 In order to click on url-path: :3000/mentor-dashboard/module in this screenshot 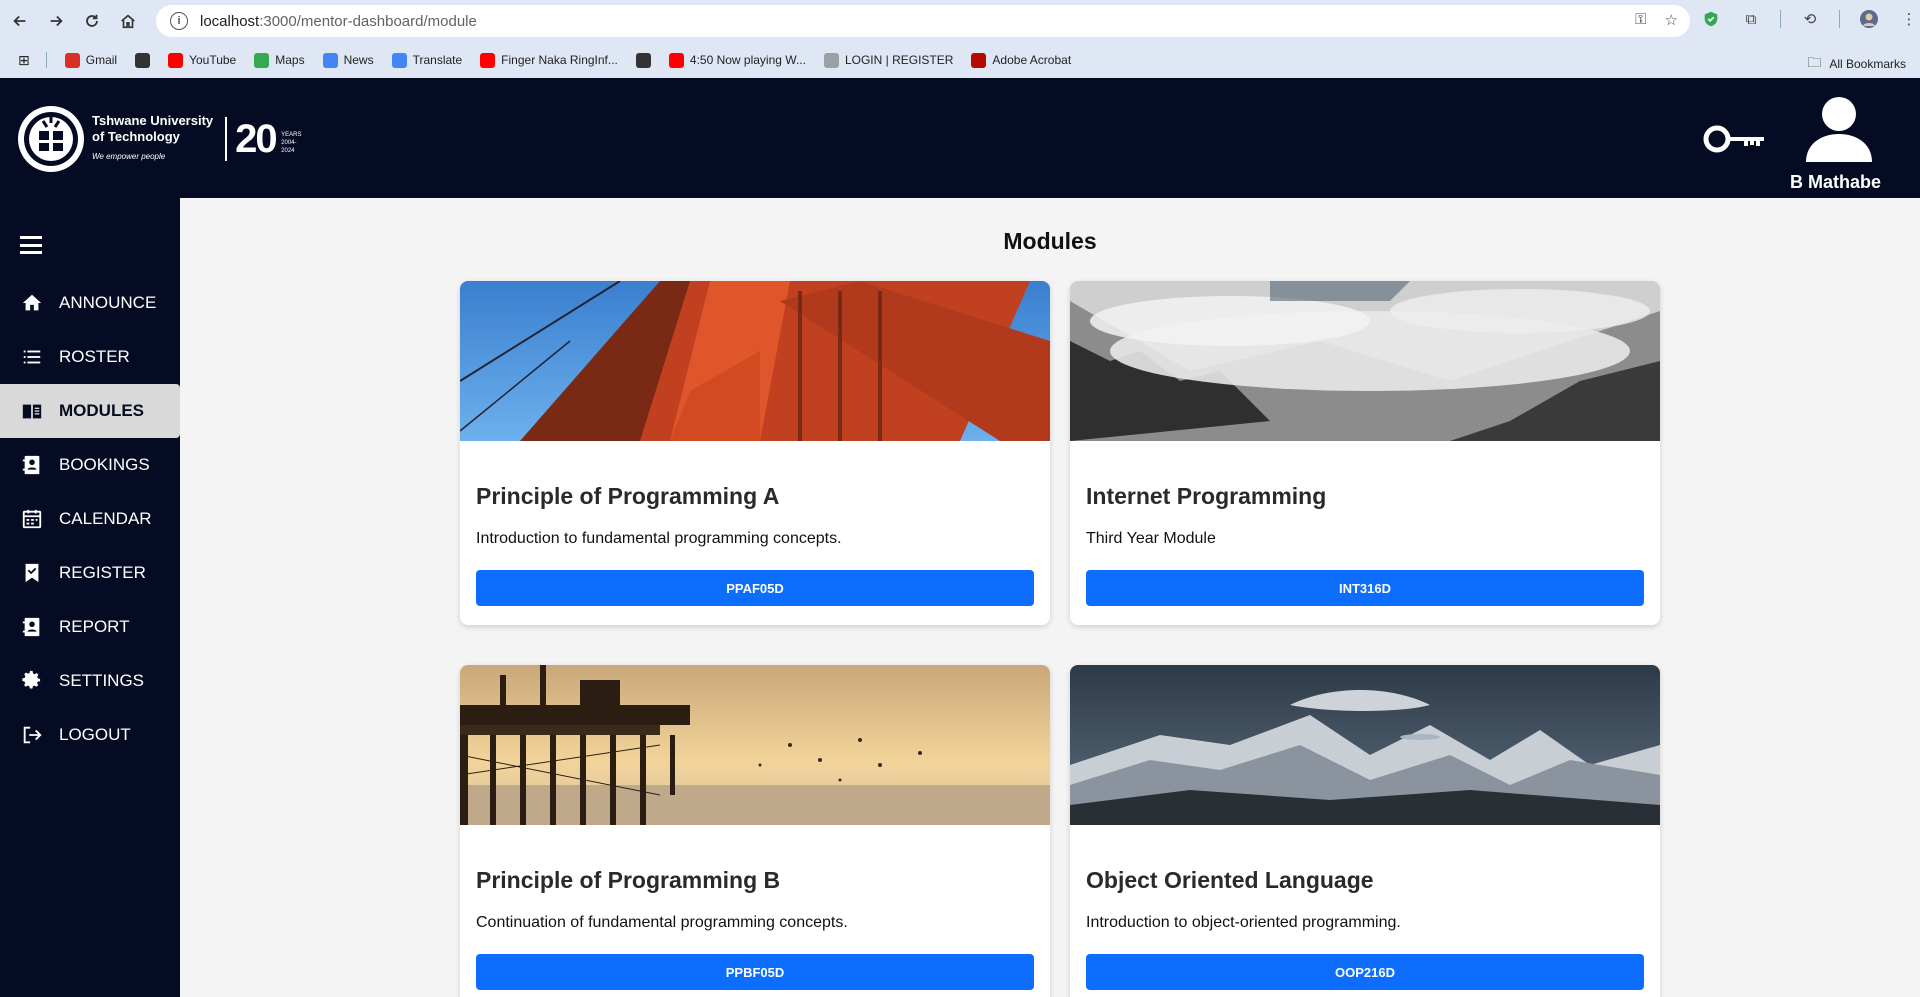, I will do `click(368, 21)`.